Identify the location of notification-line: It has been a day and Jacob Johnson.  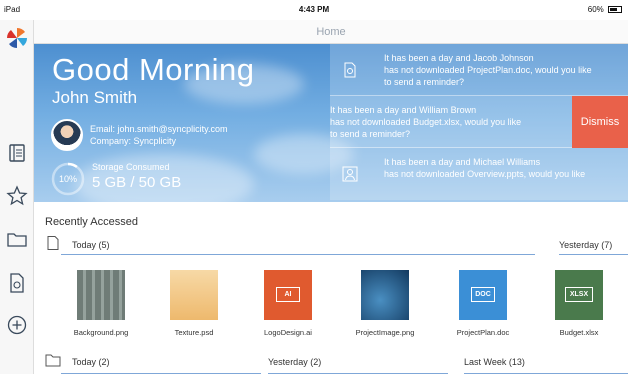
(459, 58).